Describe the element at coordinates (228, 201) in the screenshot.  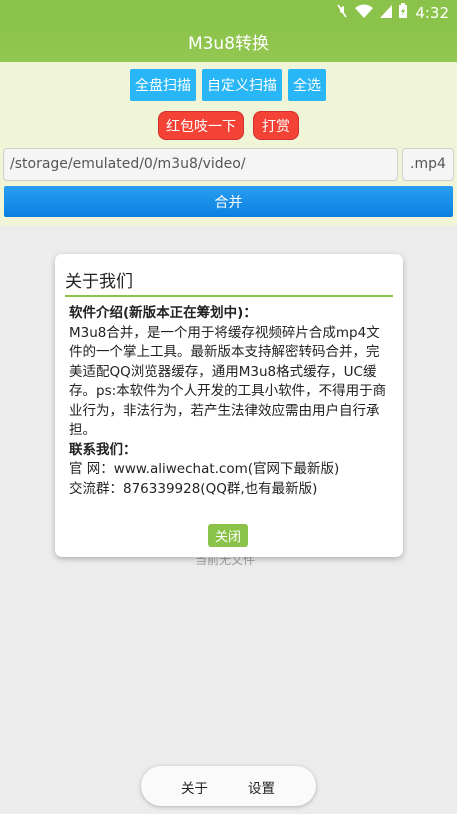
I see `merge-button: 合并` at that location.